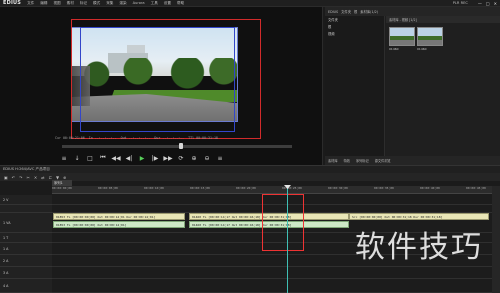 This screenshot has width=500, height=293. Describe the element at coordinates (26, 209) in the screenshot. I see `track-header-1v-empty` at that location.